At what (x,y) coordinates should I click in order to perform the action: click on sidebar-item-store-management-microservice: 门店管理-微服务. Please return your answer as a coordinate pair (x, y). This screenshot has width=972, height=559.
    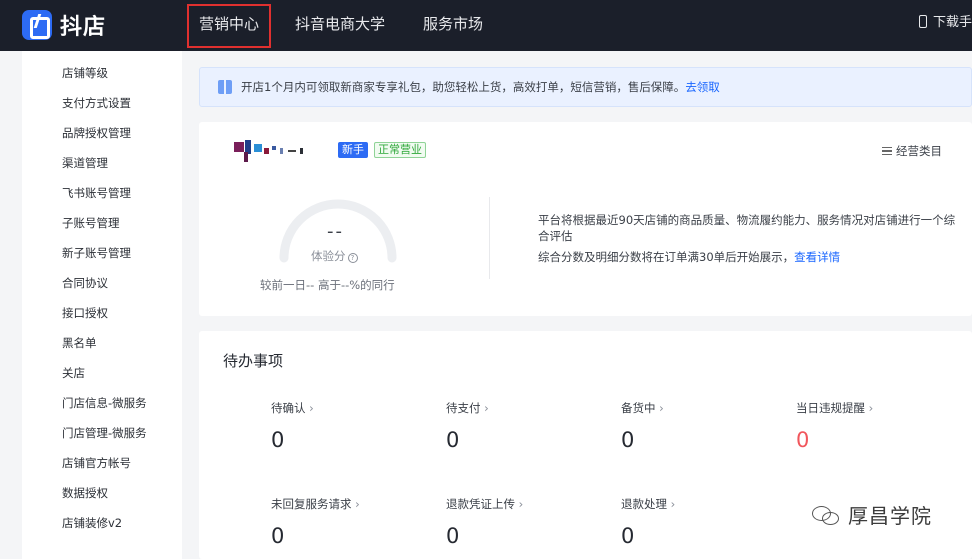
    Looking at the image, I should click on (104, 433).